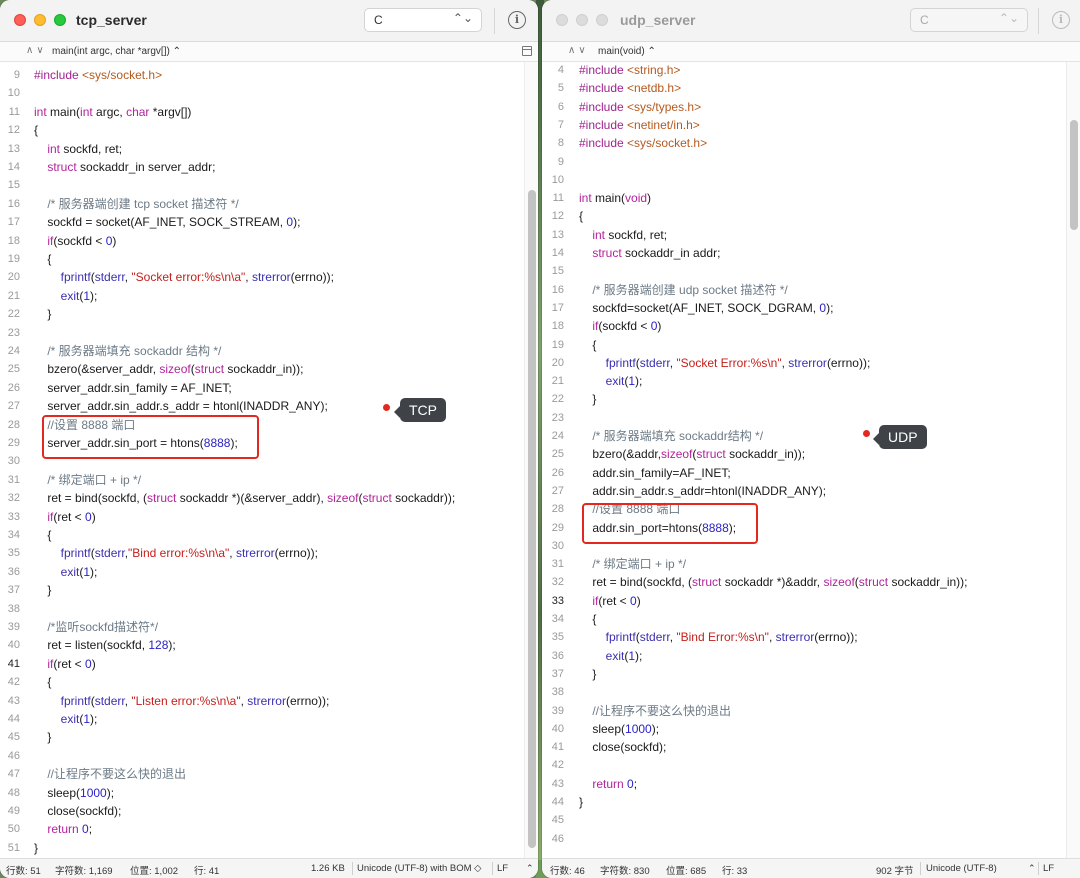  What do you see at coordinates (804, 88) in the screenshot?
I see `code-line: 5 #include <netdb.h>` at bounding box center [804, 88].